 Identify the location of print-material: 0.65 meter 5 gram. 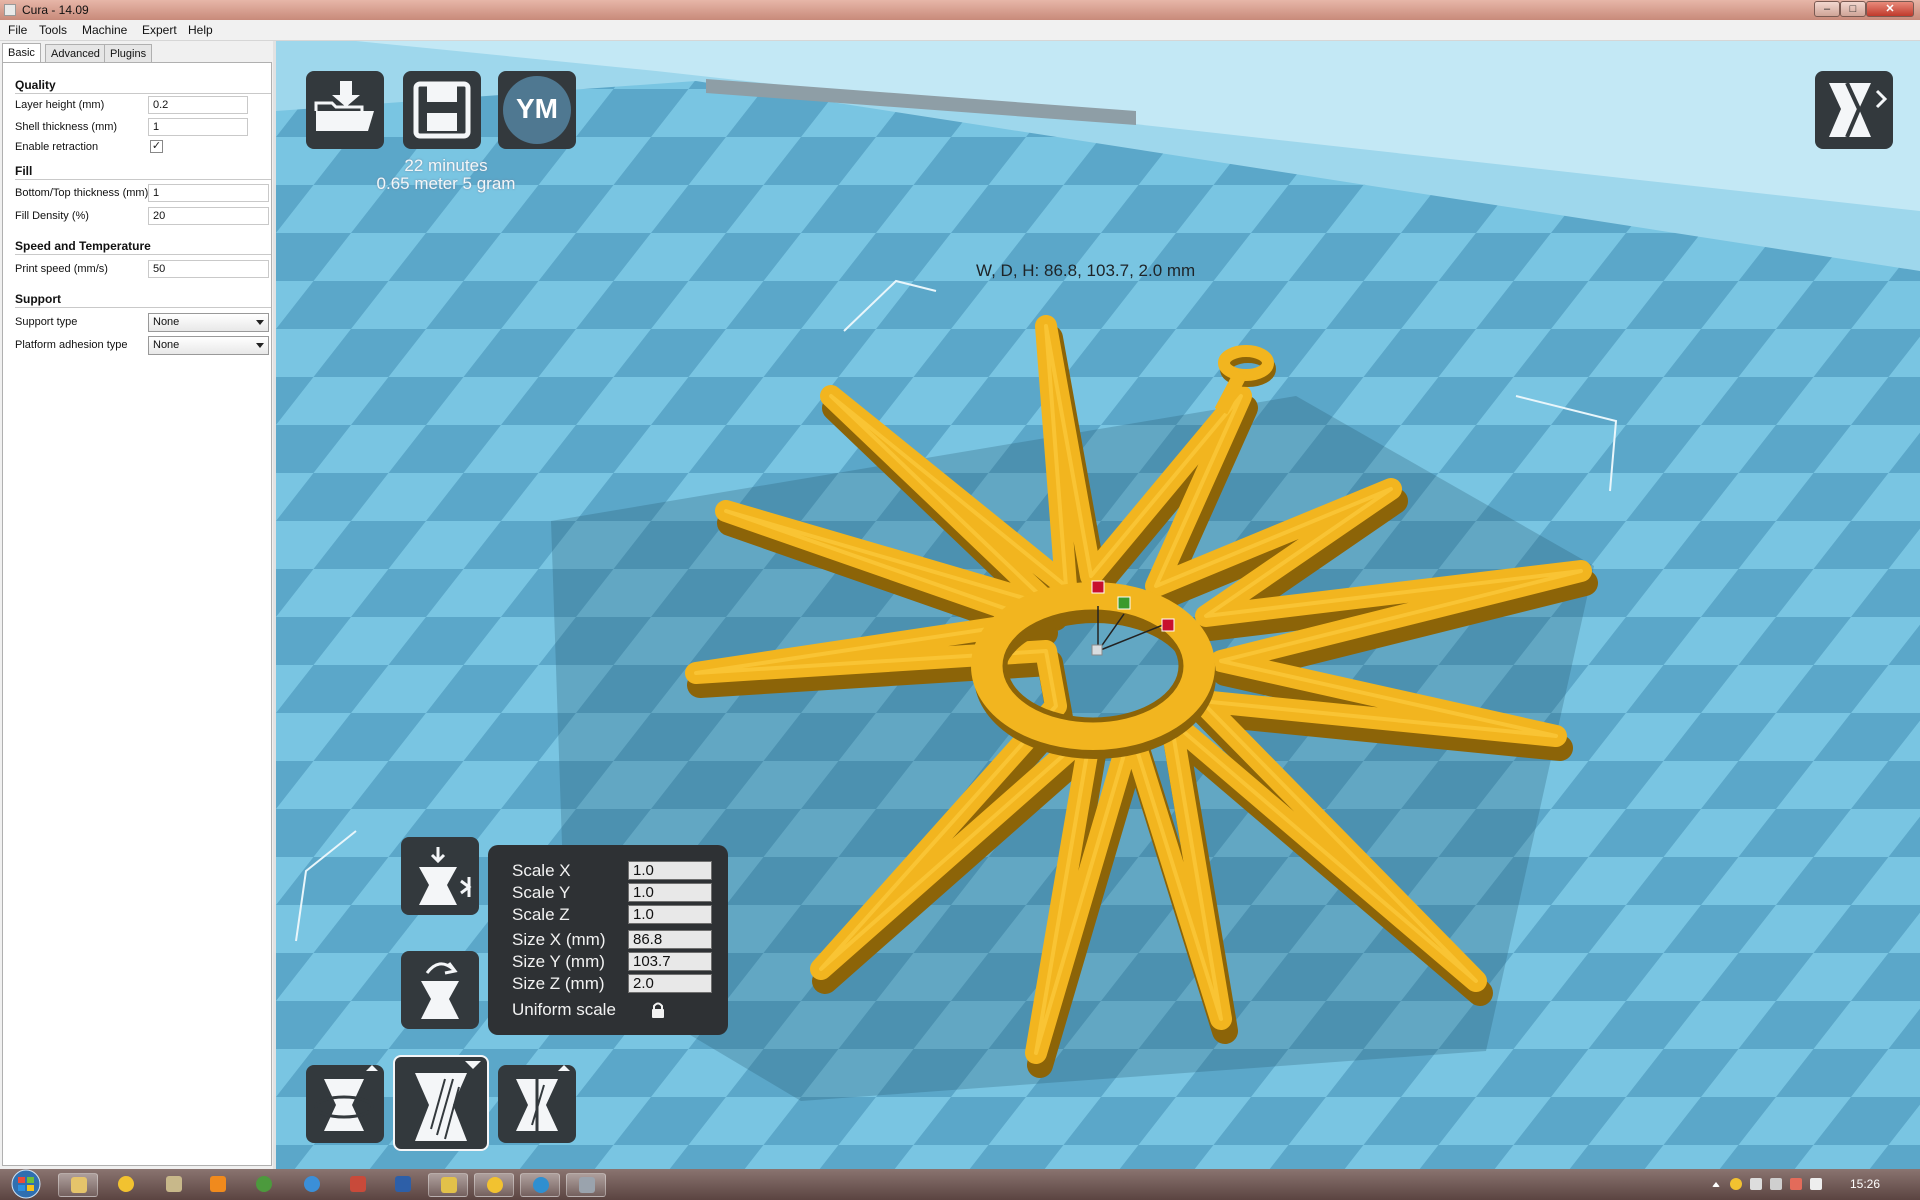
(446, 183).